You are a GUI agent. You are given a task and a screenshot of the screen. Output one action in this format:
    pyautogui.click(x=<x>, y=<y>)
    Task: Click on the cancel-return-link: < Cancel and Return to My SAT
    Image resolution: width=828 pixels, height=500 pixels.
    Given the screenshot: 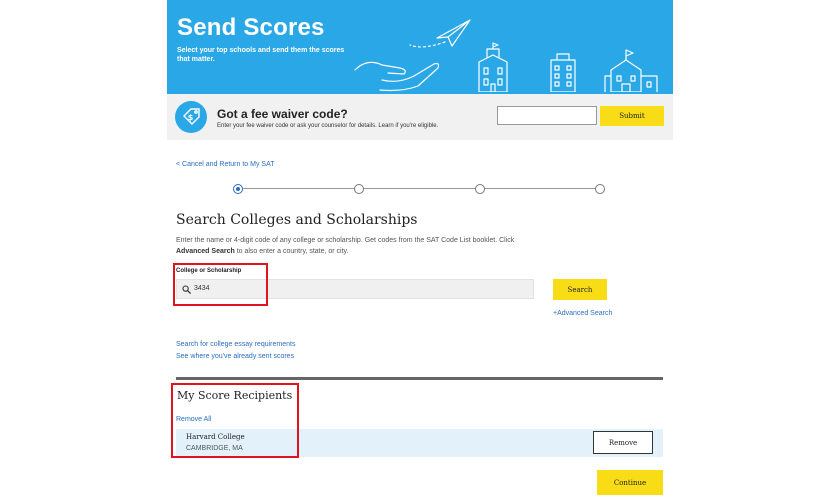 What is the action you would take?
    pyautogui.click(x=225, y=164)
    